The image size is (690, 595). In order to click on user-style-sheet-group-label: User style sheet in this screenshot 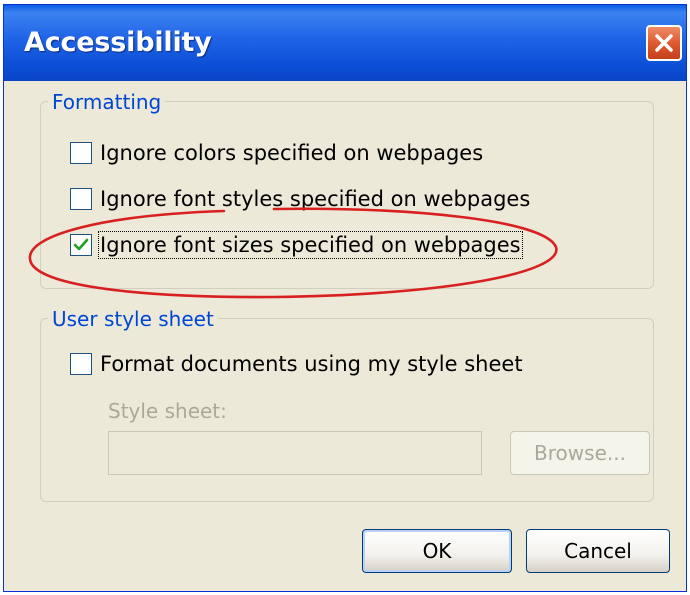, I will do `click(133, 319)`.